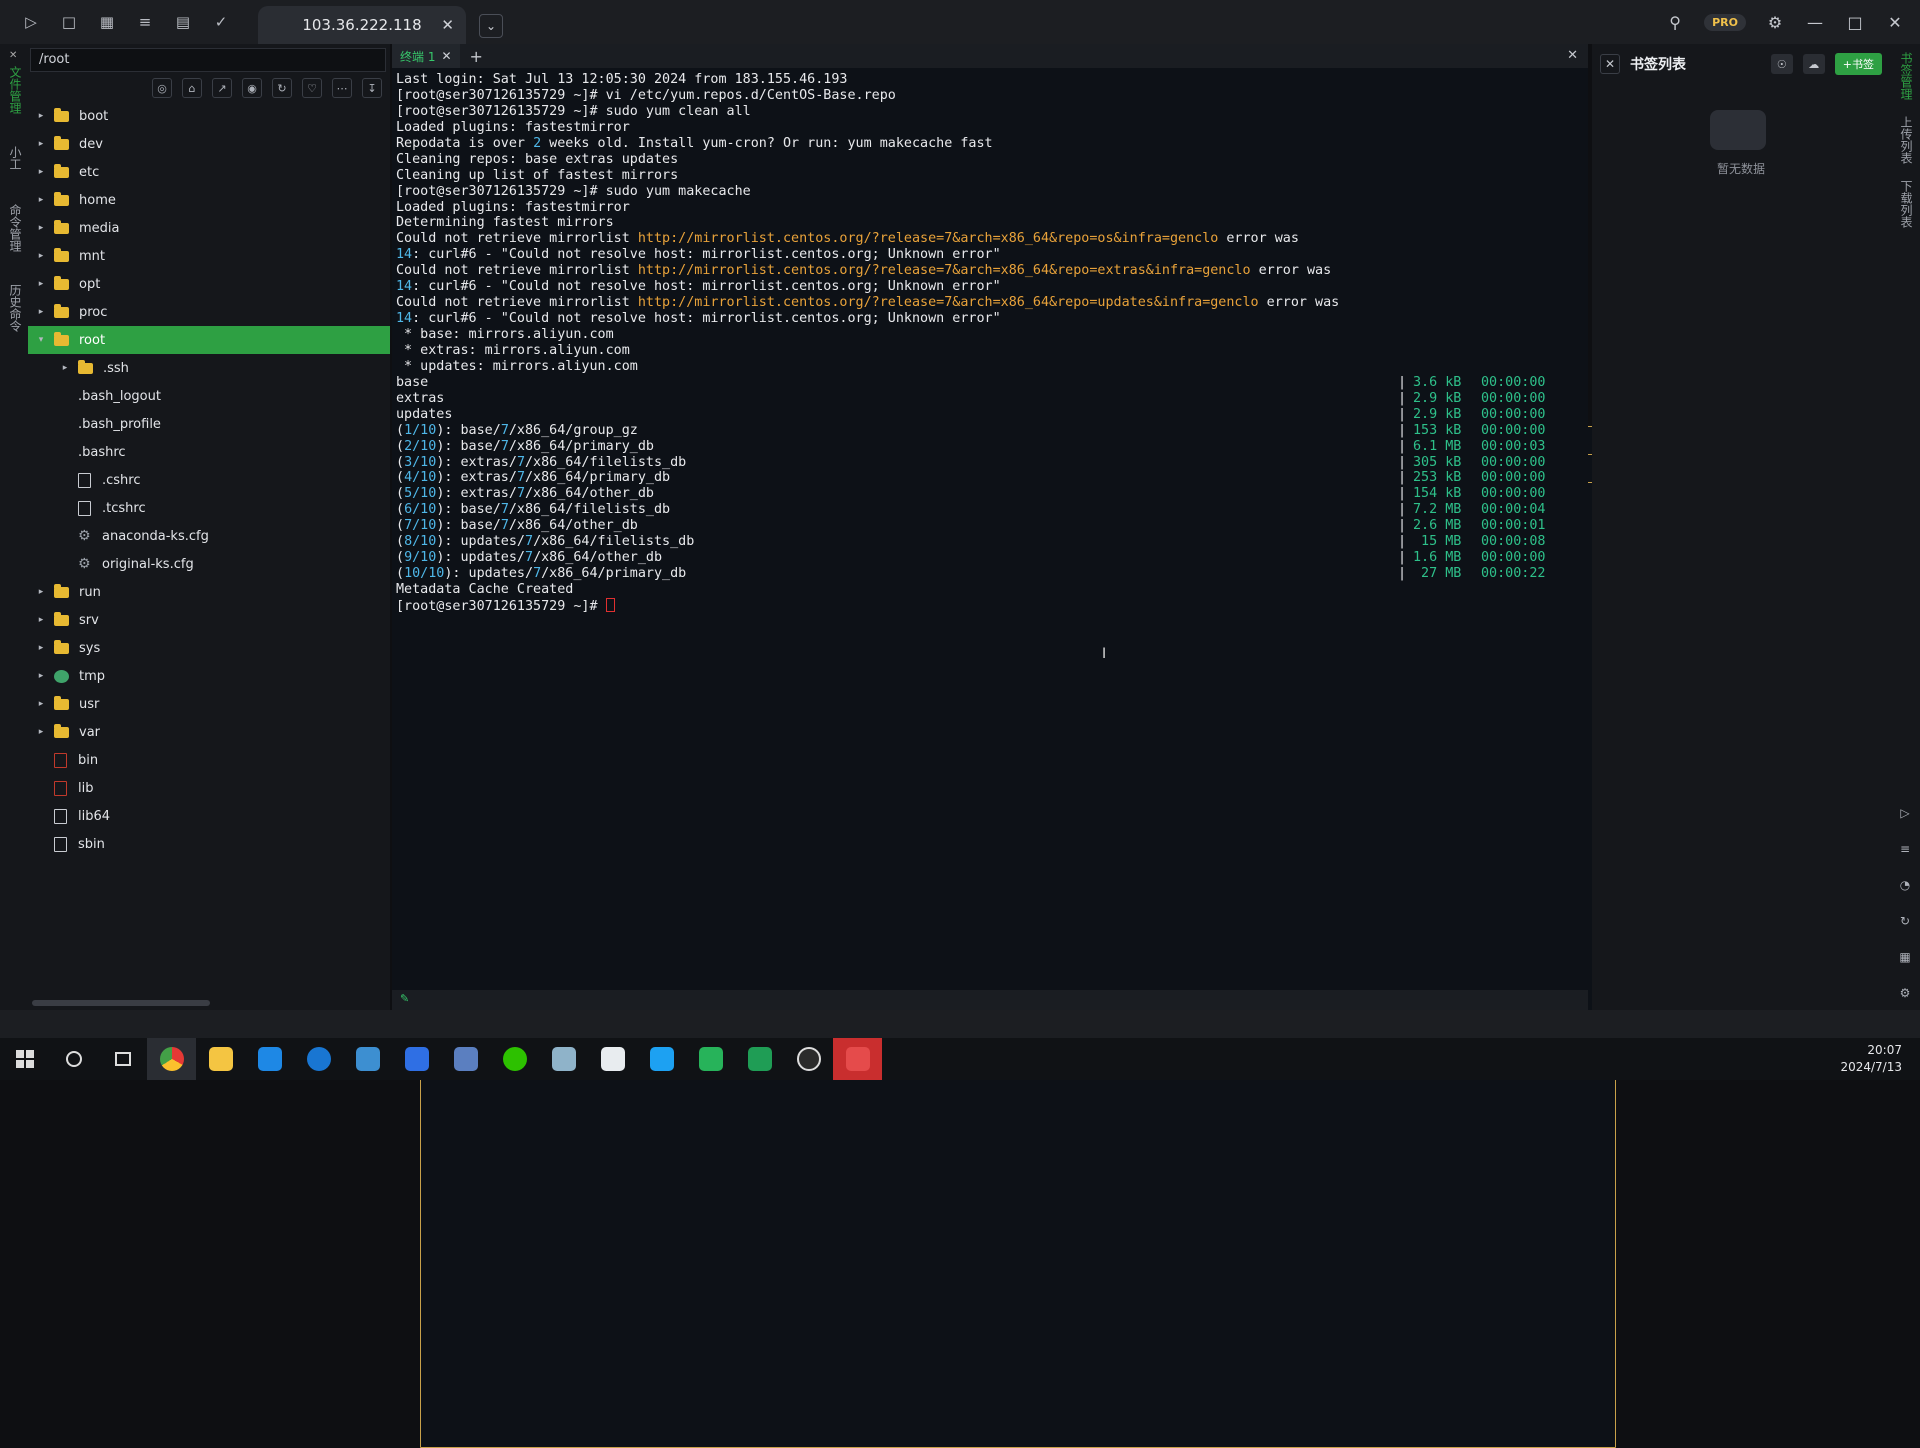  Describe the element at coordinates (107, 22) in the screenshot. I see `grid-icon: ▦` at that location.